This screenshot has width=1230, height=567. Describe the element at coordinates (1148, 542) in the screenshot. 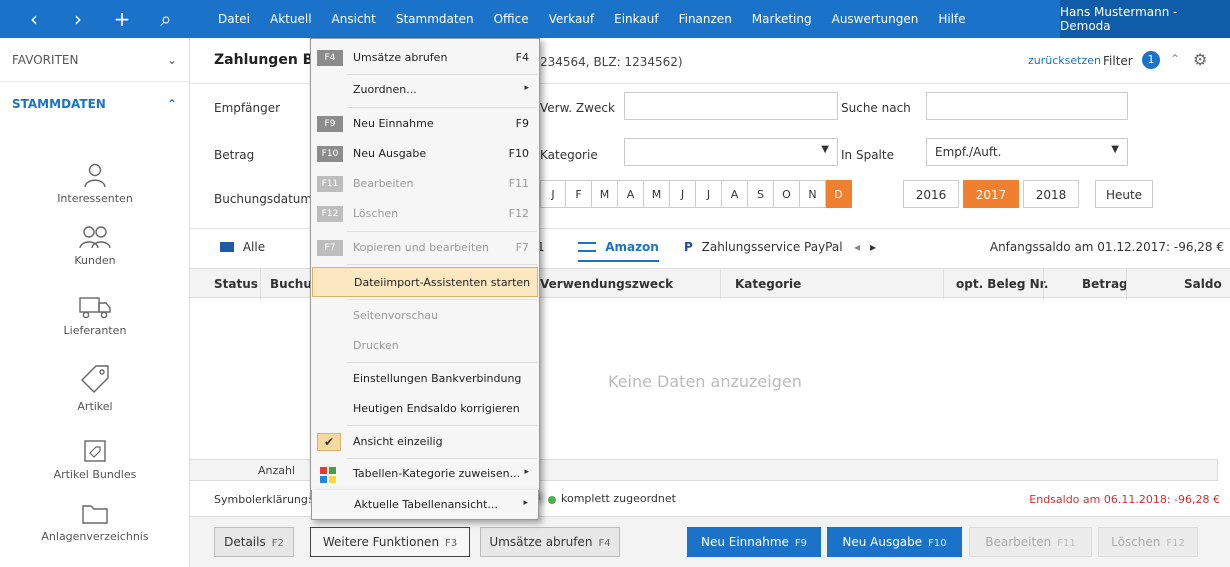

I see `loeschen-button: Löschen F12` at that location.